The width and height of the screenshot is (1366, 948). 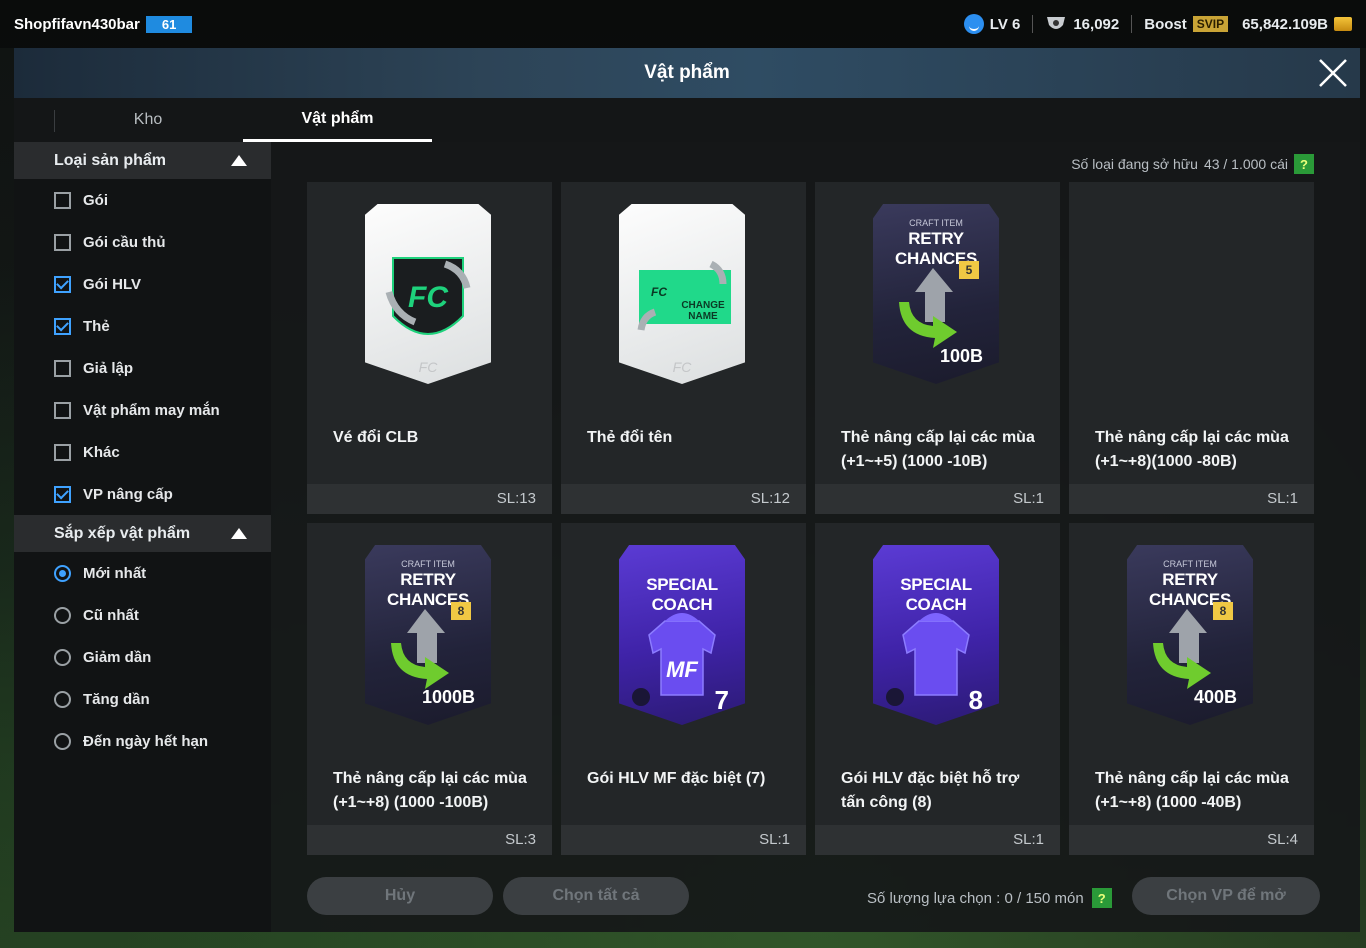 I want to click on rename-card-art: FC FC CHANGE NAME, so click(x=682, y=294).